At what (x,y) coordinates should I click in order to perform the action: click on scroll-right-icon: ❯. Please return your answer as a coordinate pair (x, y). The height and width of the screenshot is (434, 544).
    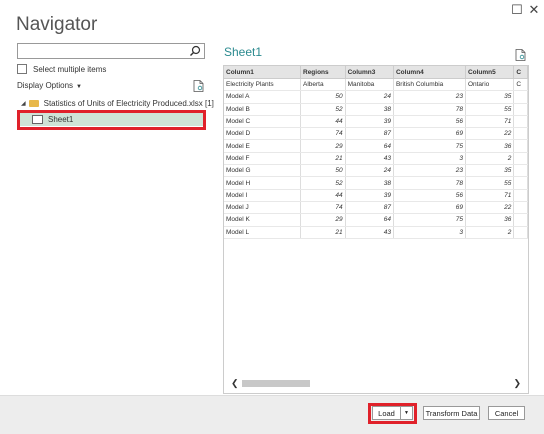
    Looking at the image, I should click on (517, 383).